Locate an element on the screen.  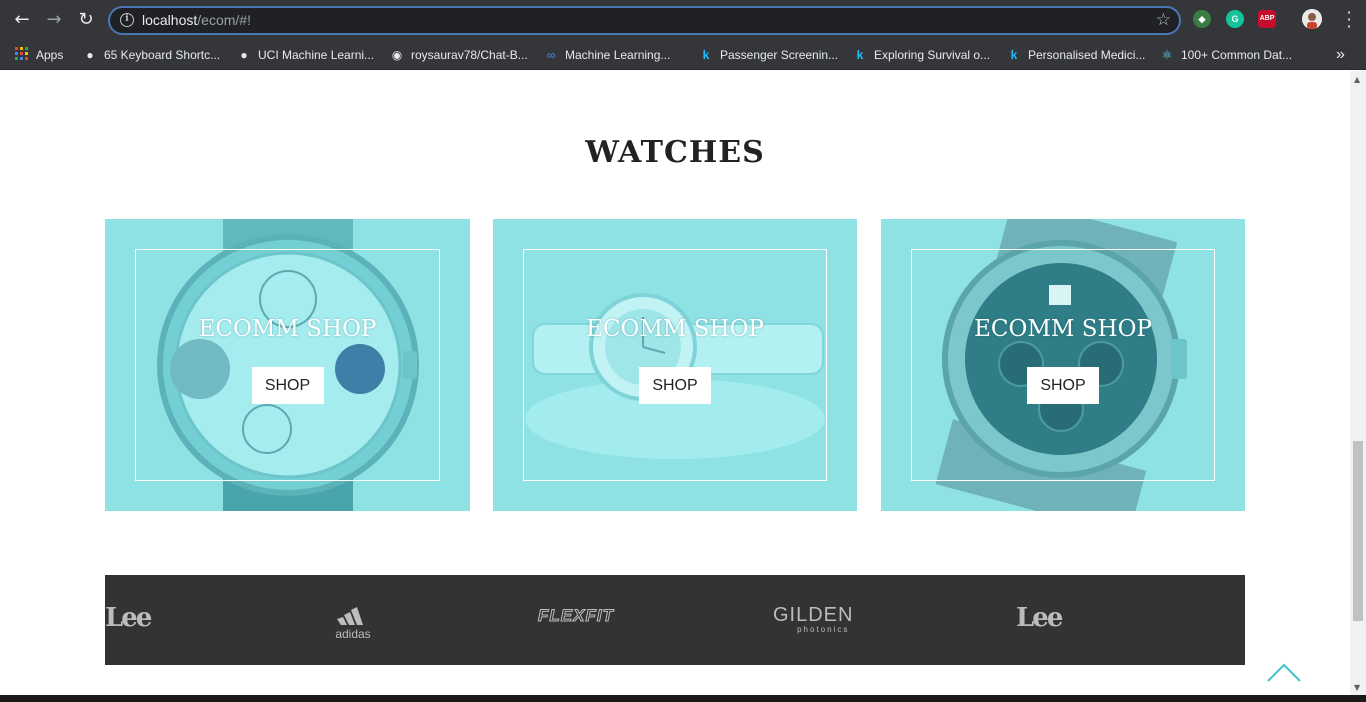
avatar is located at coordinates (1312, 19).